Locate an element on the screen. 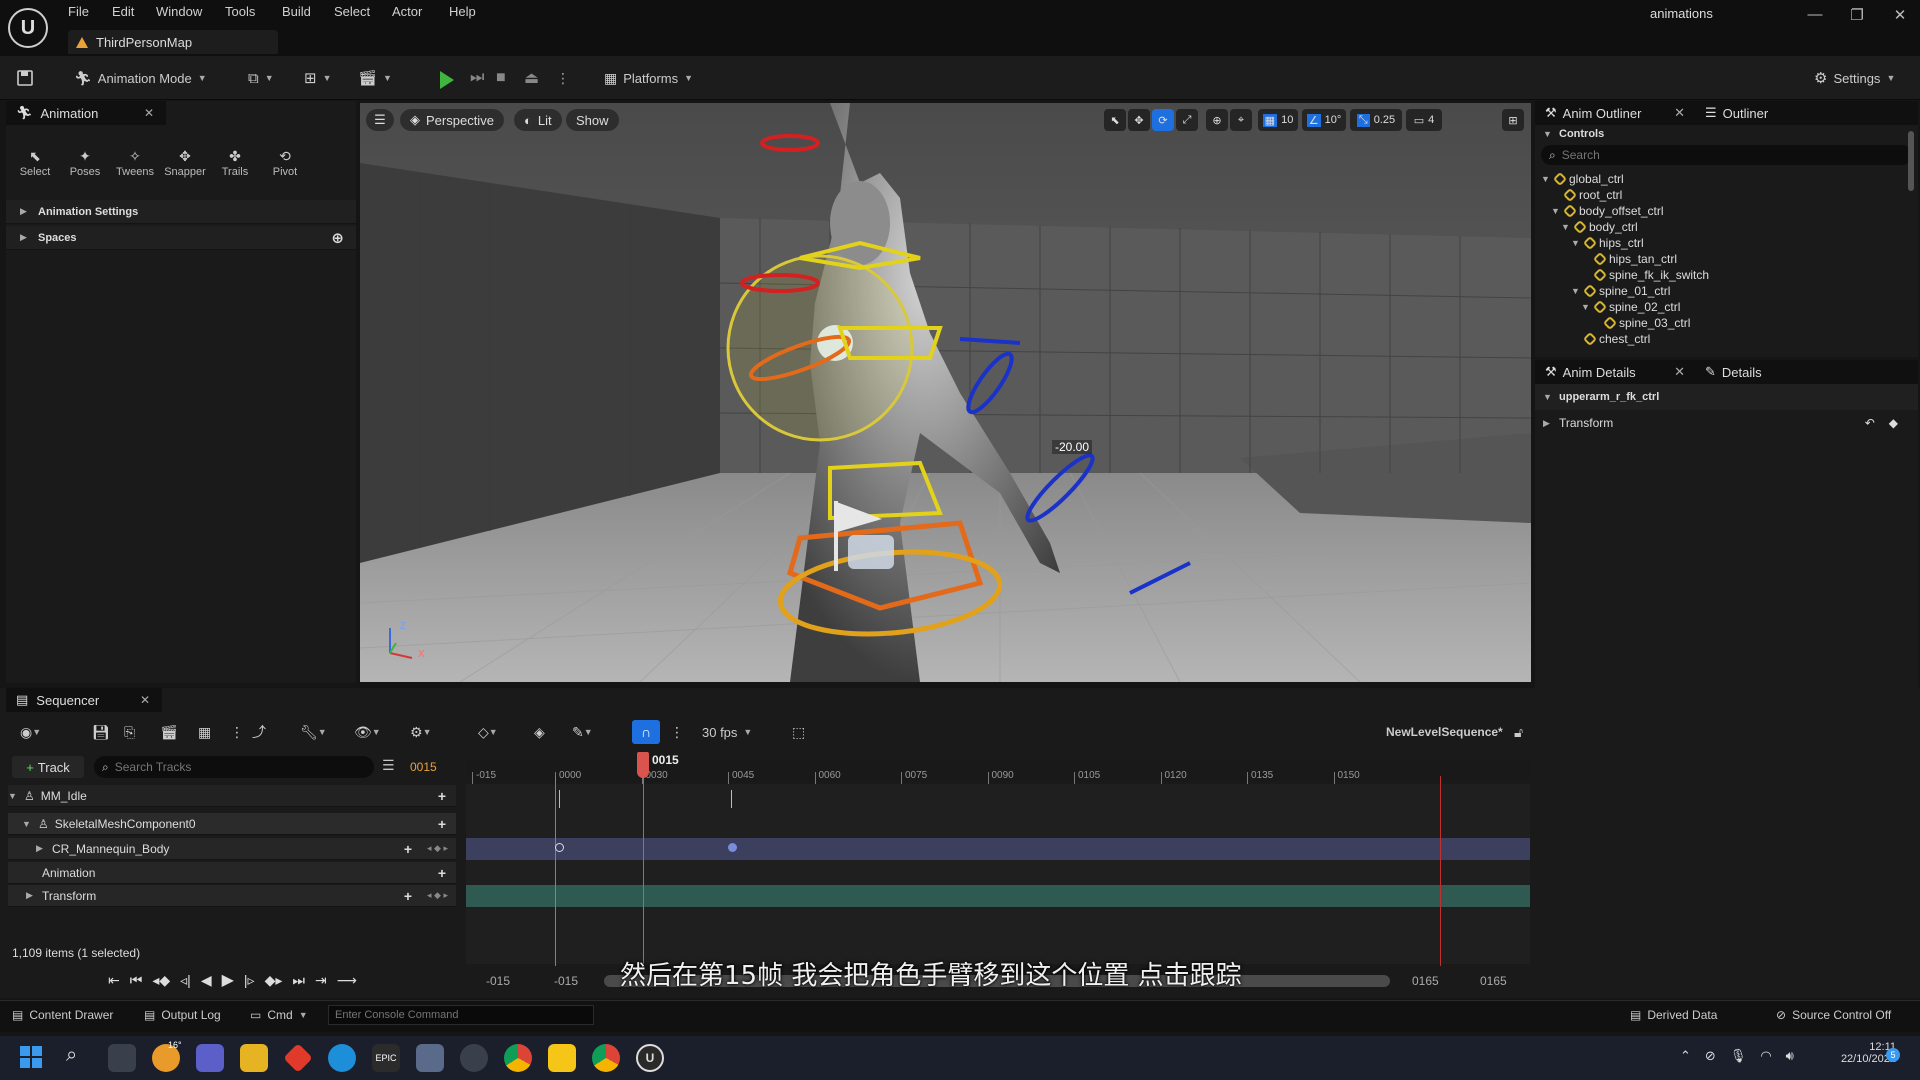  tool-pivot: ⟲ Pivot is located at coordinates (285, 163).